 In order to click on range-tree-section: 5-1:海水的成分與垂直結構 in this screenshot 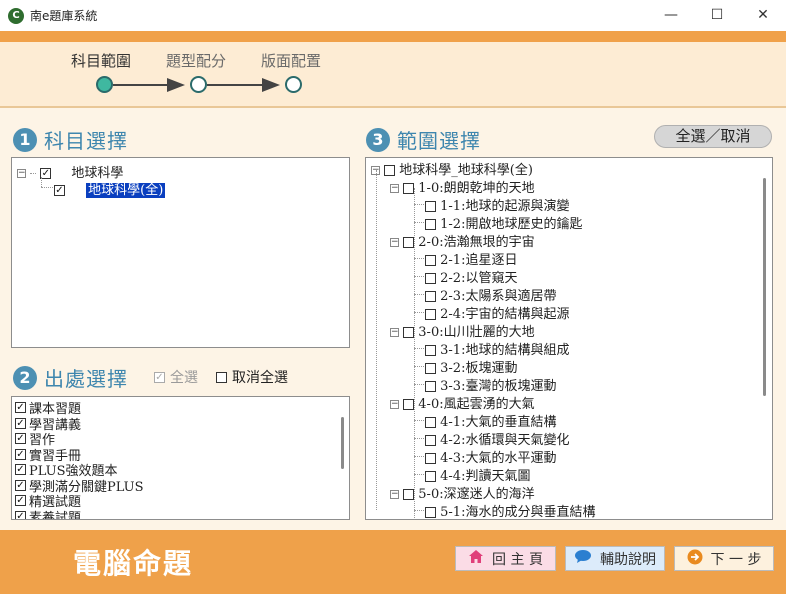, I will do `click(510, 510)`.